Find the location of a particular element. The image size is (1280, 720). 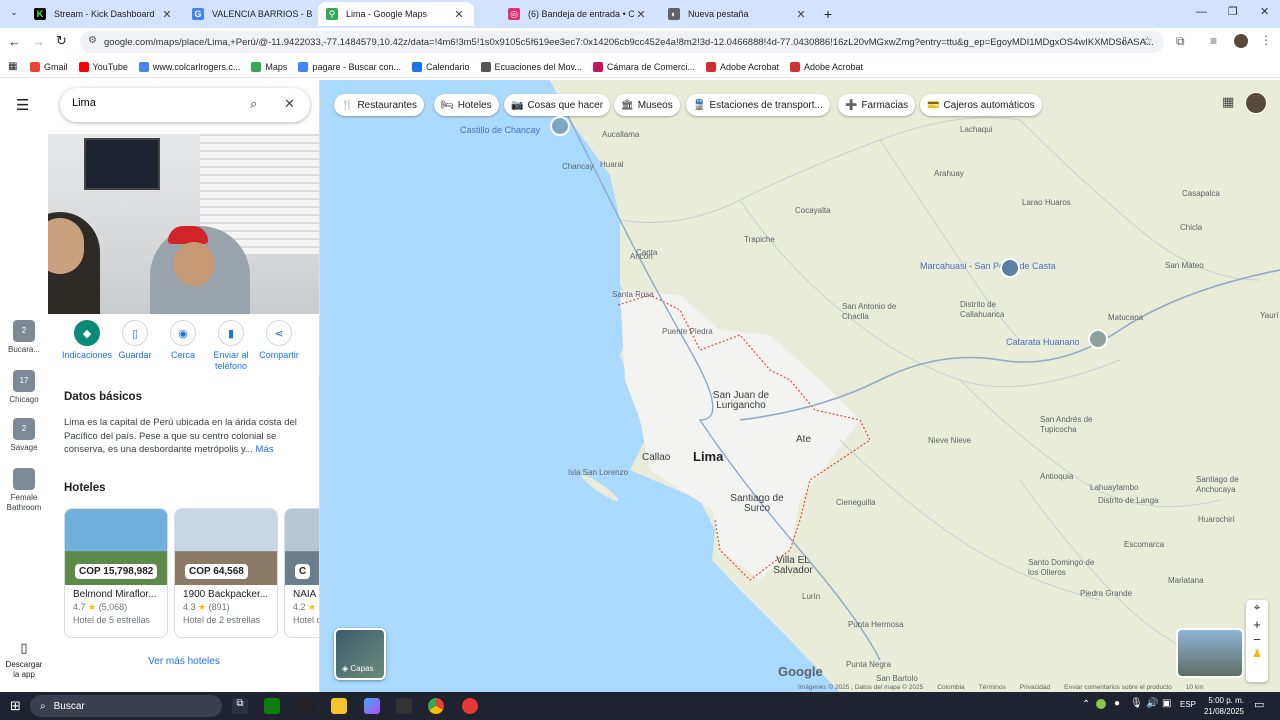

more-link: Más is located at coordinates (265, 449).